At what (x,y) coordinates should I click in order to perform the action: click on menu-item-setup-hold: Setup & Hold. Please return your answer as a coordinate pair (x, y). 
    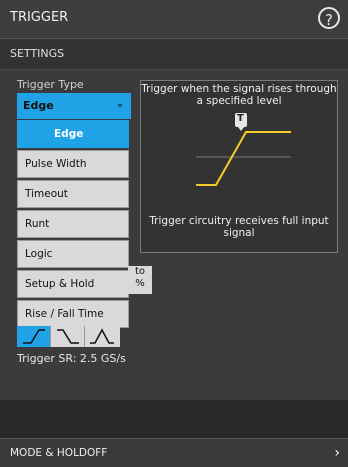
    Looking at the image, I should click on (73, 284).